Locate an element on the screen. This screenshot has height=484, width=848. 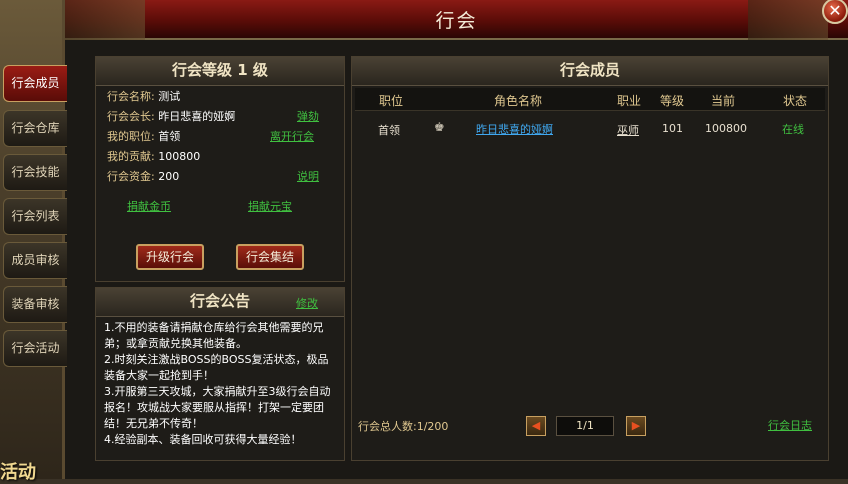
funds-explain-link: 说明 is located at coordinates (308, 176).